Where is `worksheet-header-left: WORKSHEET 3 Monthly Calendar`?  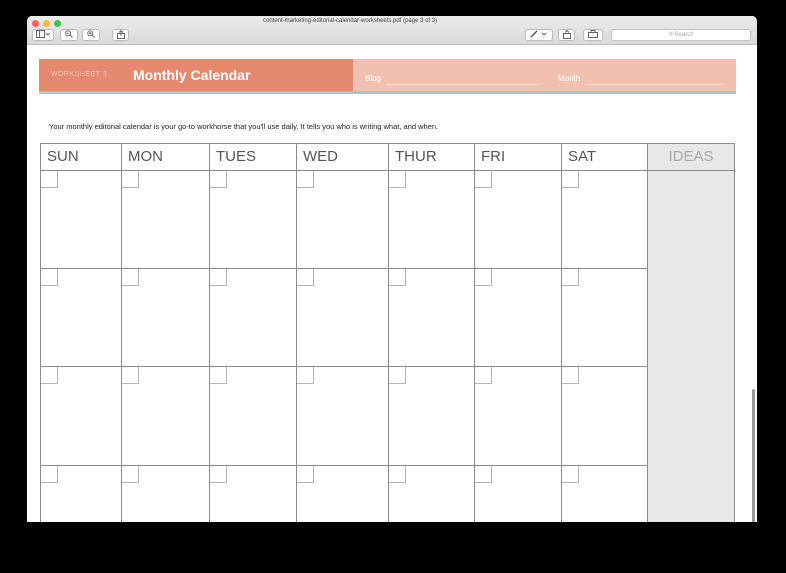 worksheet-header-left: WORKSHEET 3 Monthly Calendar is located at coordinates (196, 75).